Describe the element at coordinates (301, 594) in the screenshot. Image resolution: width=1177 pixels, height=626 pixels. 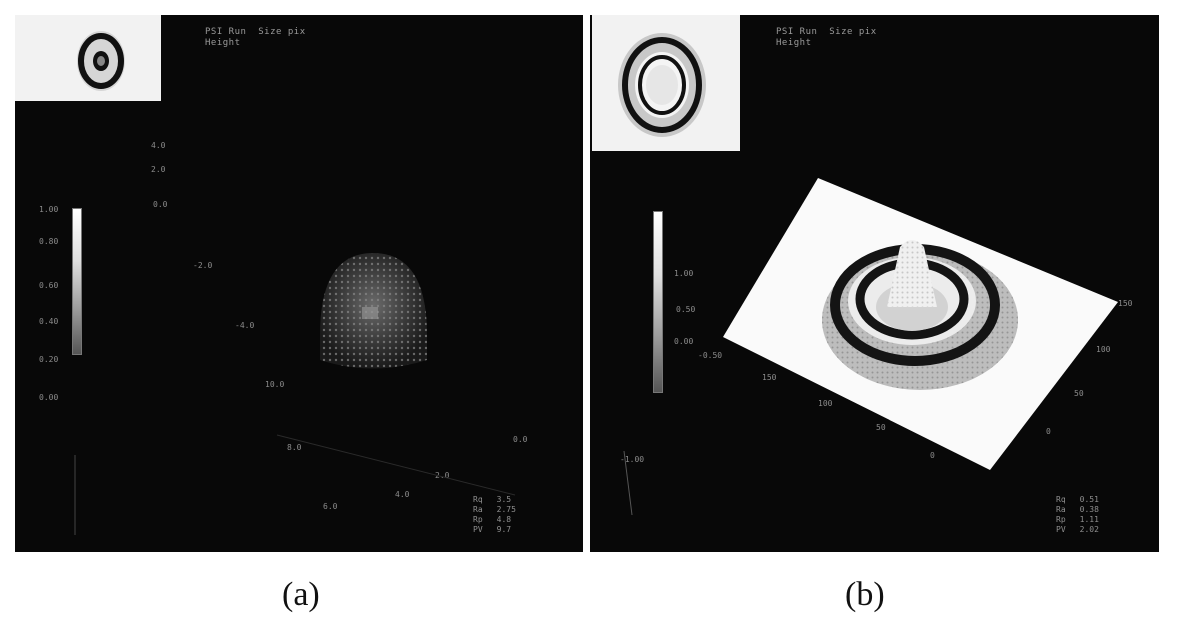
I see `caption-a: (a)` at that location.